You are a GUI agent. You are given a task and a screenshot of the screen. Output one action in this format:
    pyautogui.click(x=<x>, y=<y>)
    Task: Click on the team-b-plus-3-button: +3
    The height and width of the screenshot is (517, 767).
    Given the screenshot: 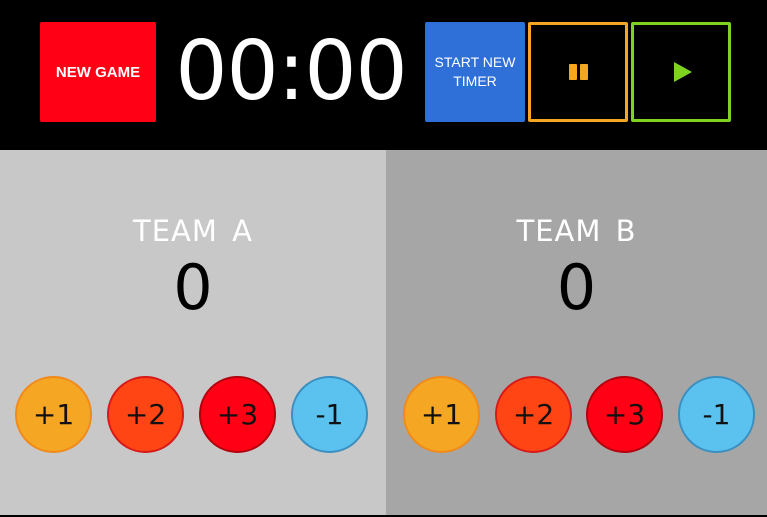 What is the action you would take?
    pyautogui.click(x=624, y=414)
    